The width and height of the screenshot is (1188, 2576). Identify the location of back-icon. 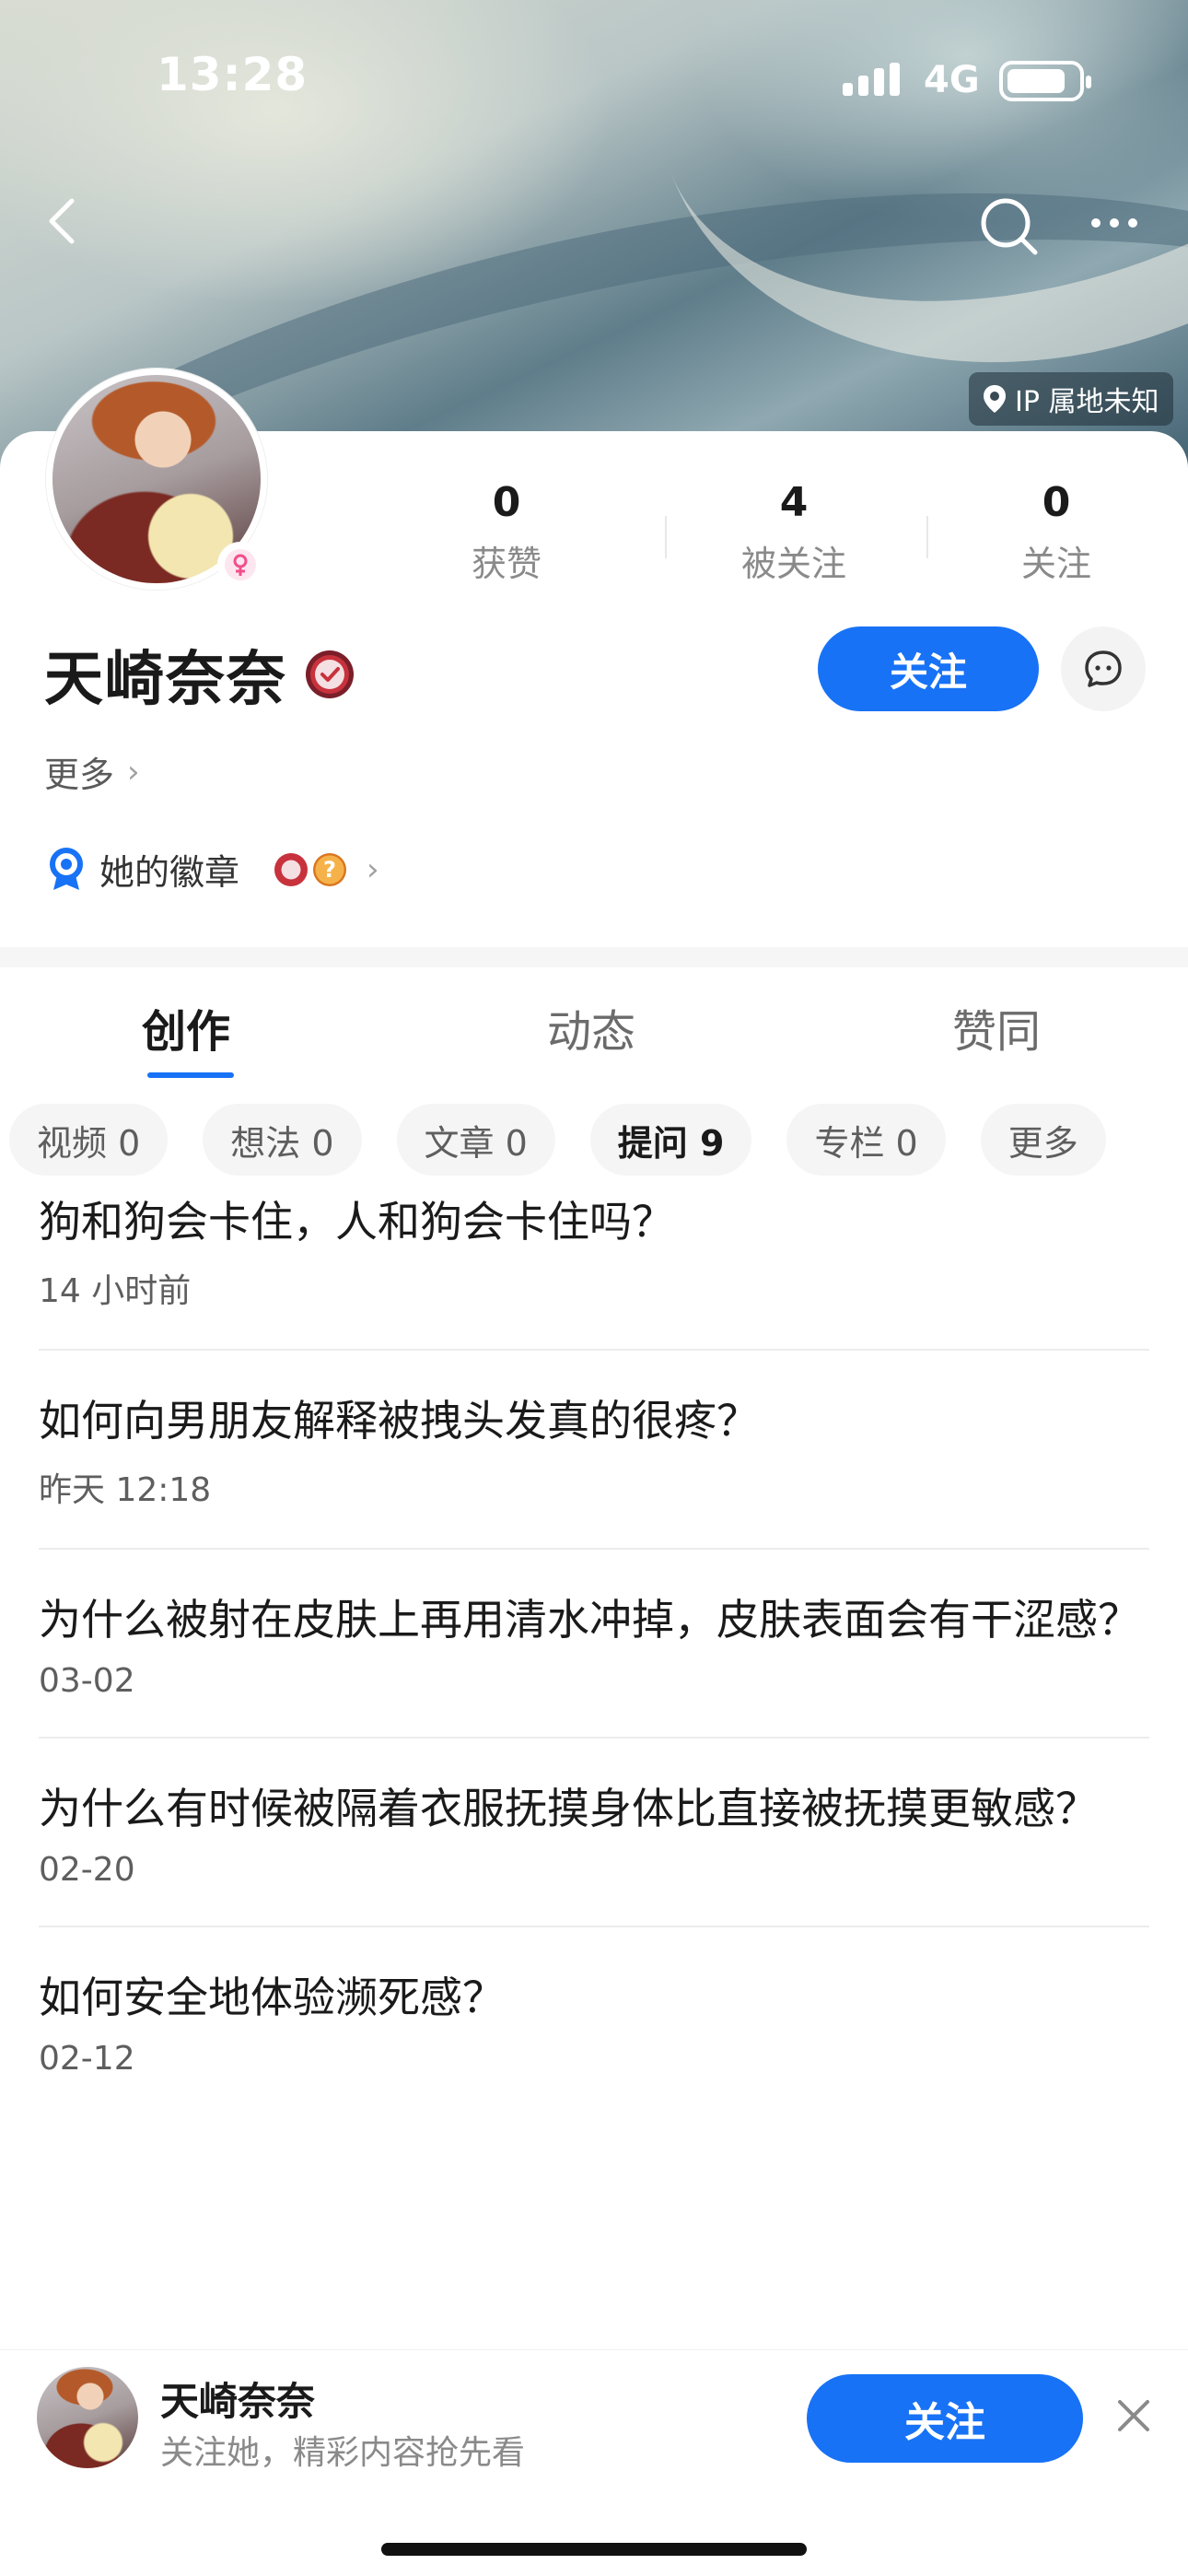
(64, 221).